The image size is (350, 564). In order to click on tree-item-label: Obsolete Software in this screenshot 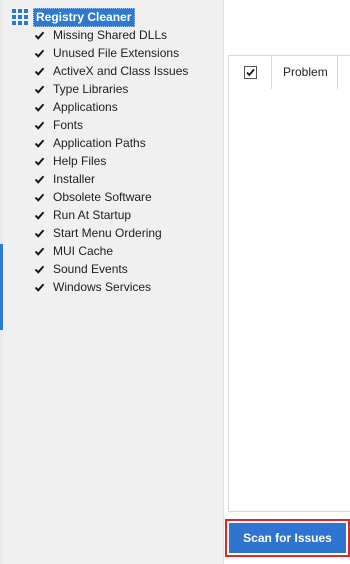, I will do `click(102, 197)`.